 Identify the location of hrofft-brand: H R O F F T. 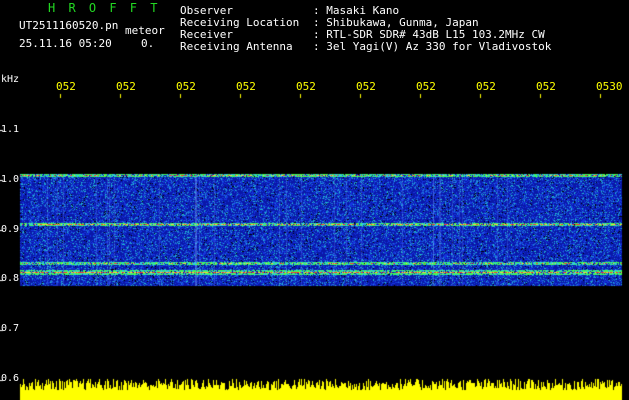
(104, 8).